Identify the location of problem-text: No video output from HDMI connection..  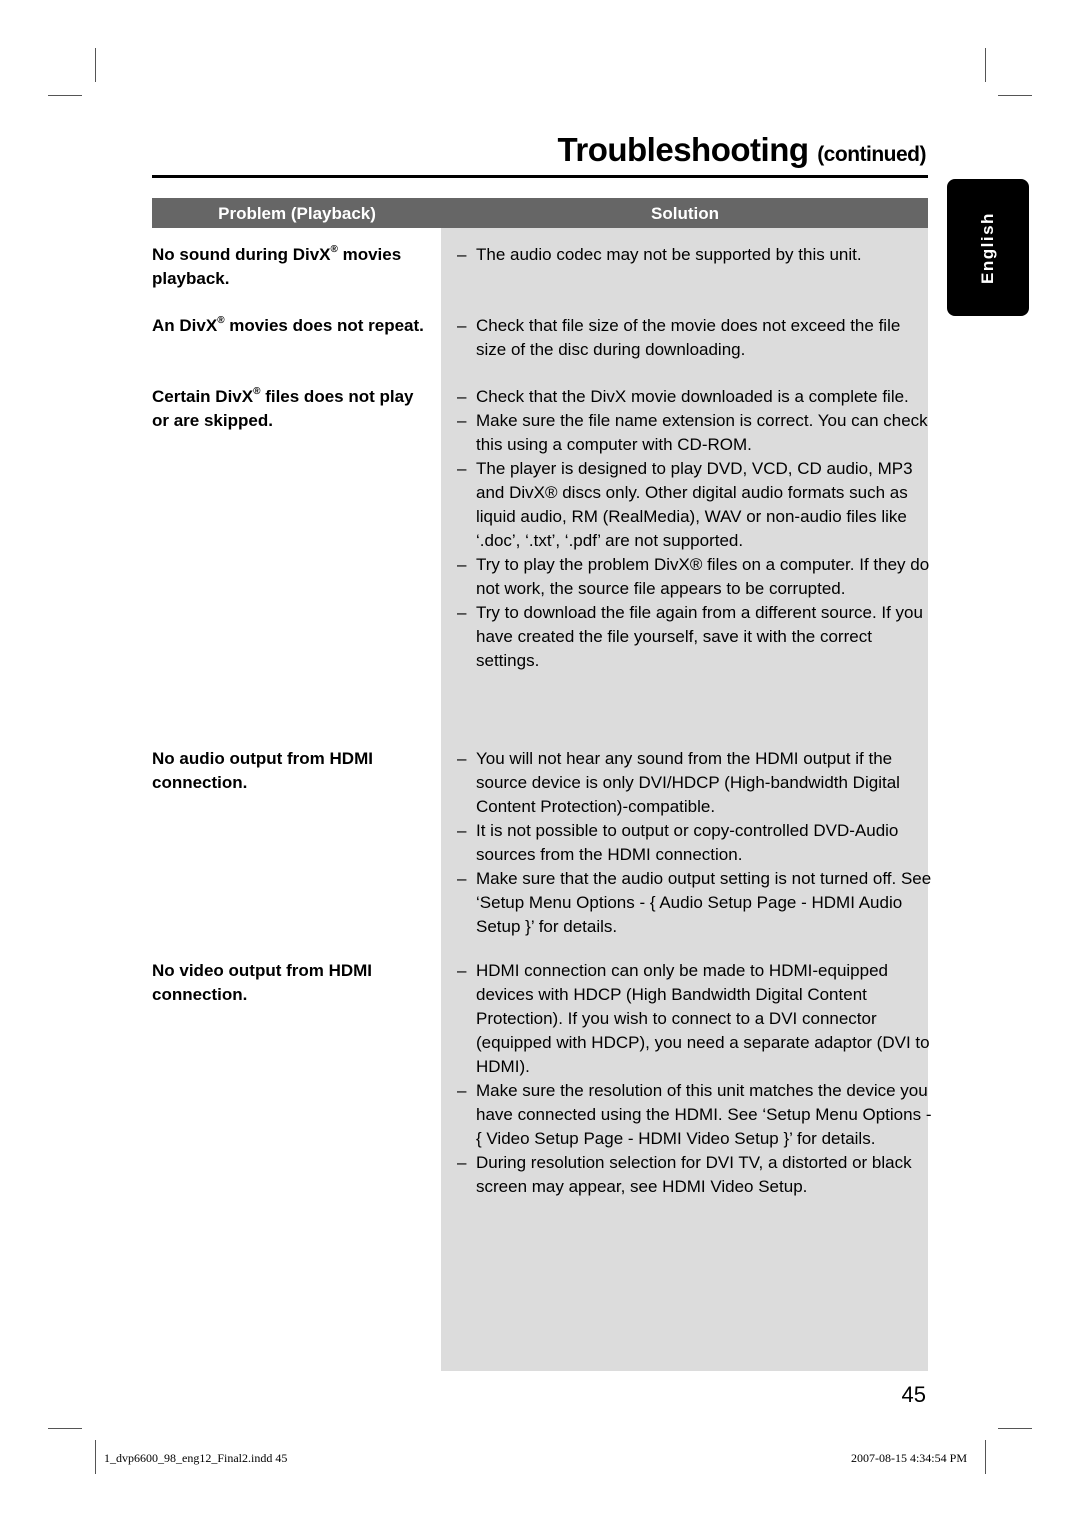
(292, 983).